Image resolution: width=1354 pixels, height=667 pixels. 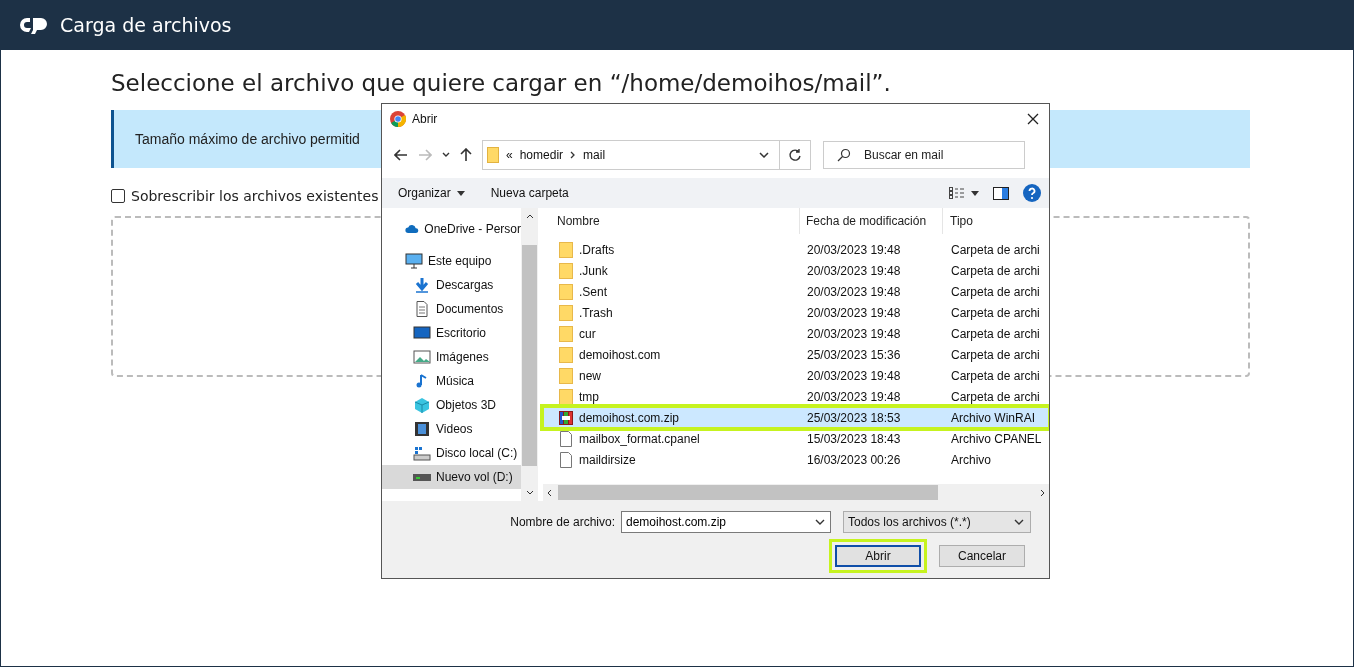 I want to click on sidebar-item: Imágenes, so click(x=451, y=357).